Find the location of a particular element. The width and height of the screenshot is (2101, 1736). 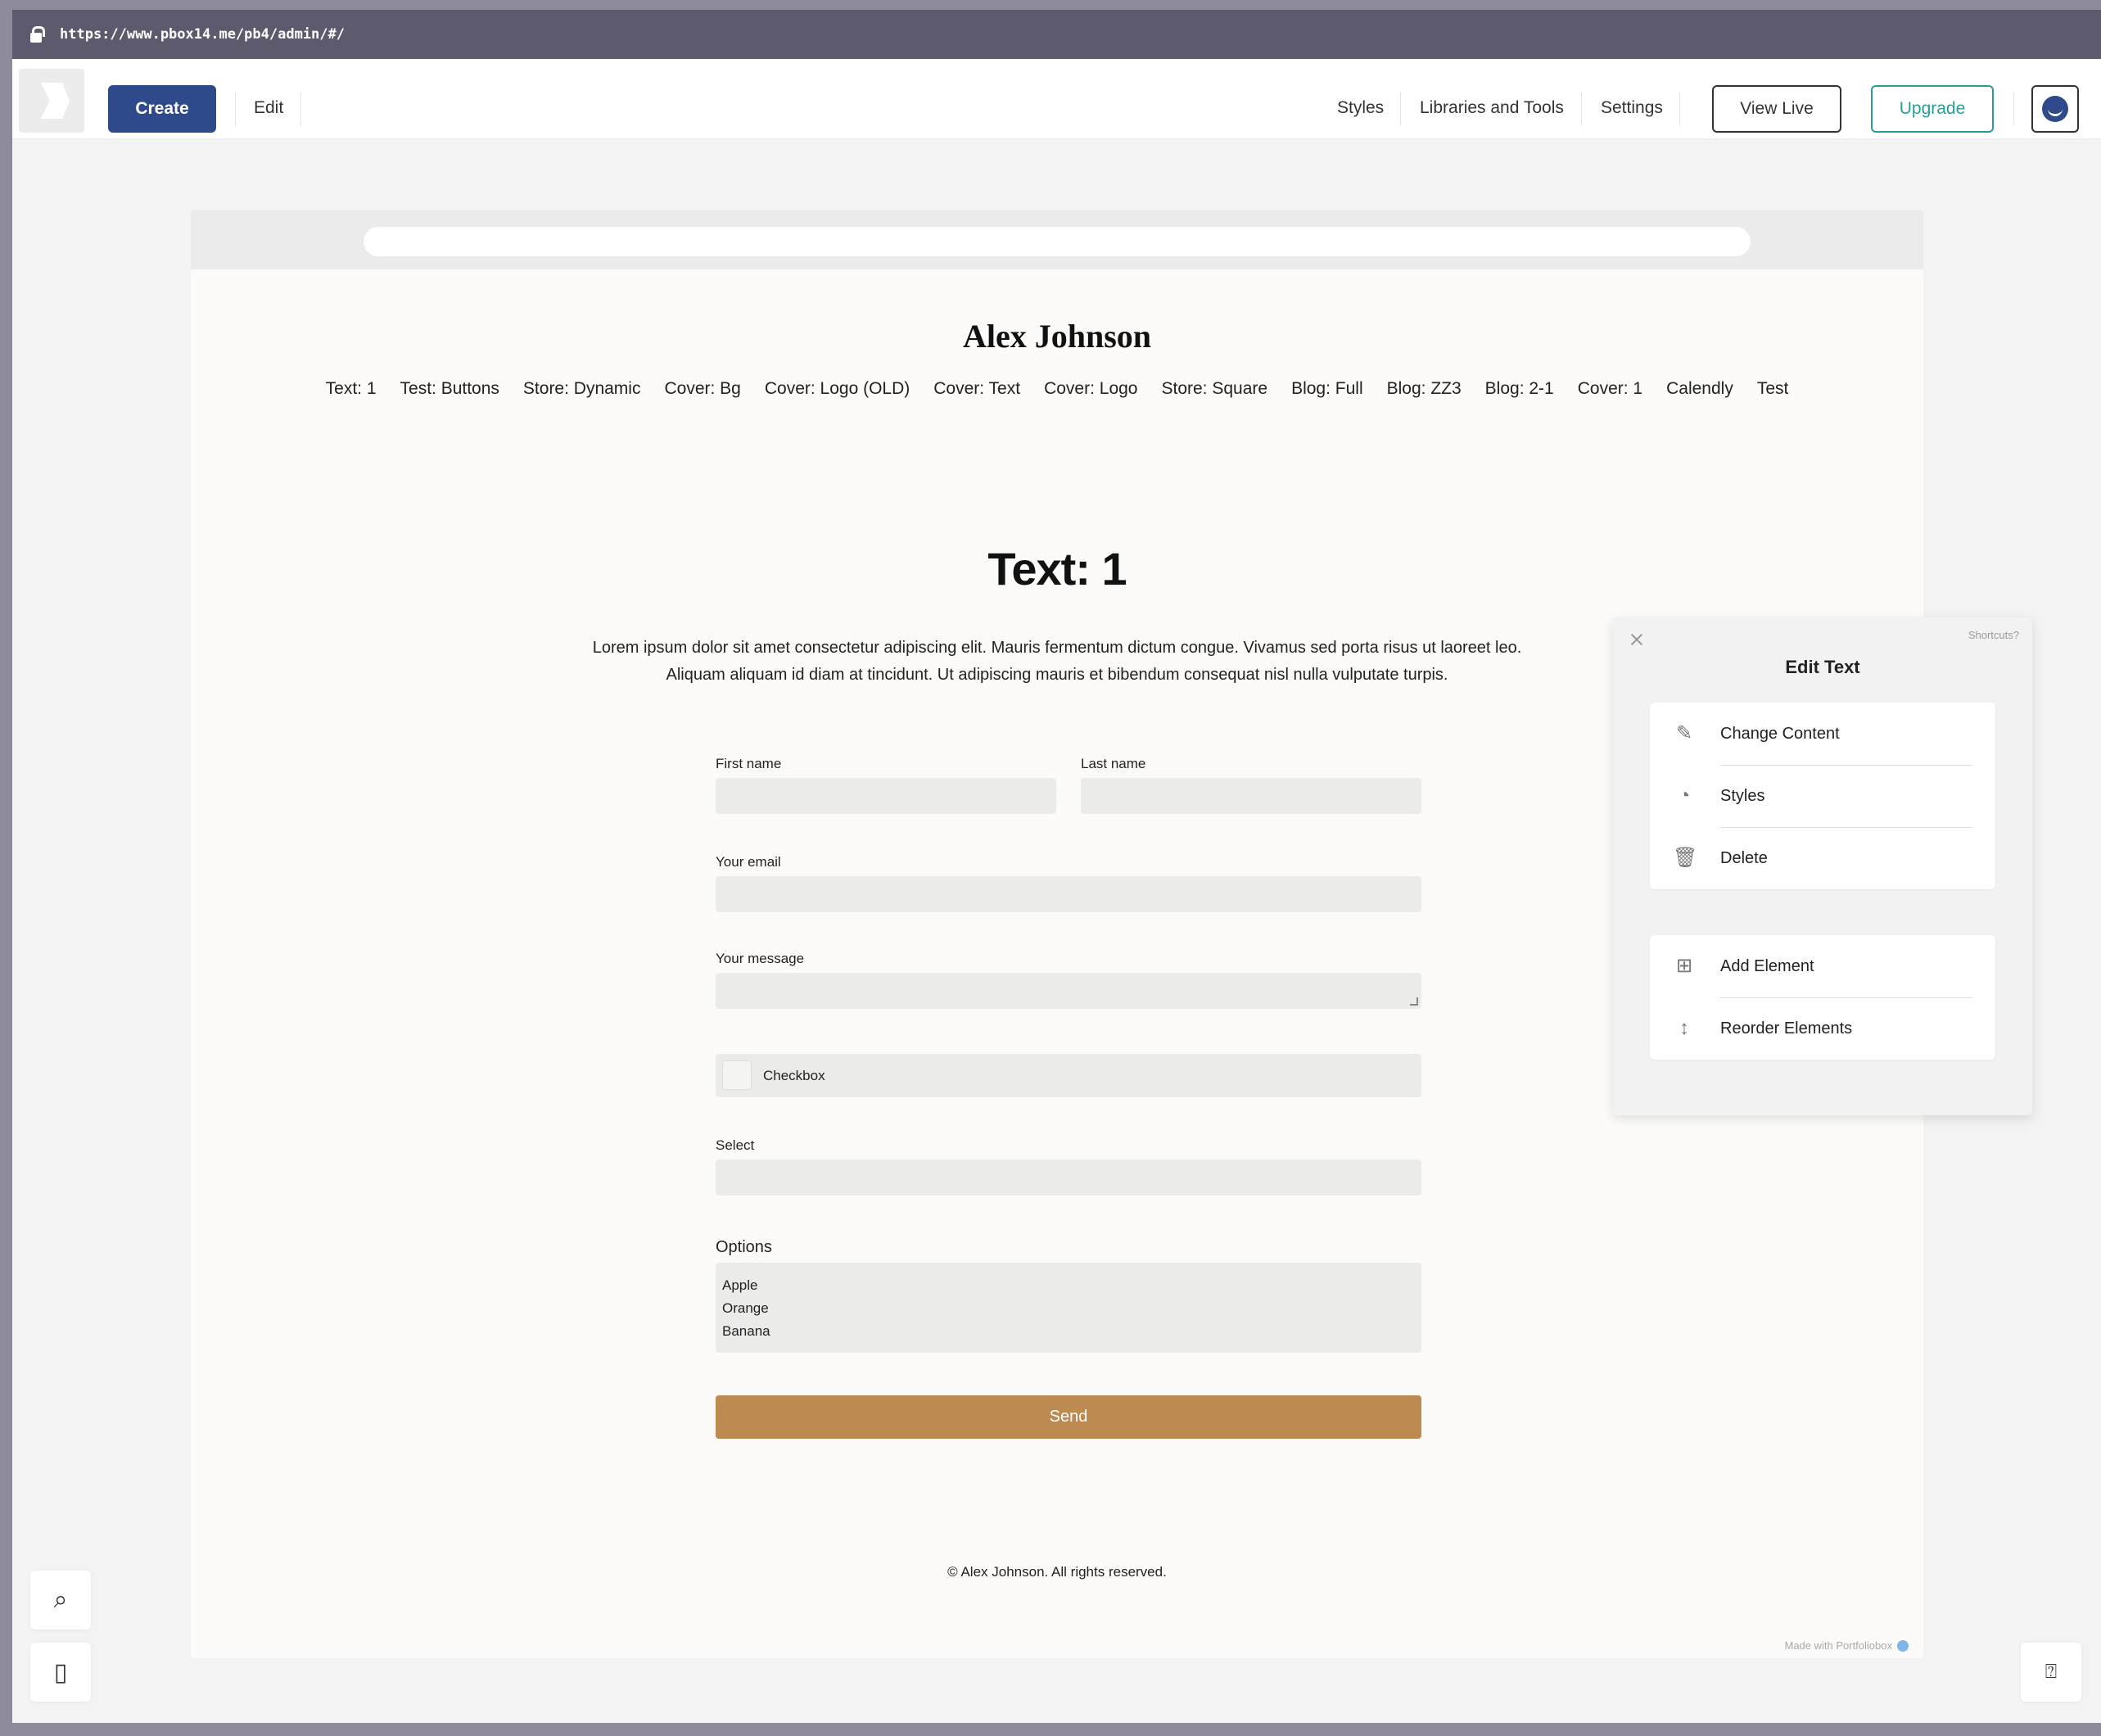

site-nav-item: Store: Dynamic is located at coordinates (582, 389).